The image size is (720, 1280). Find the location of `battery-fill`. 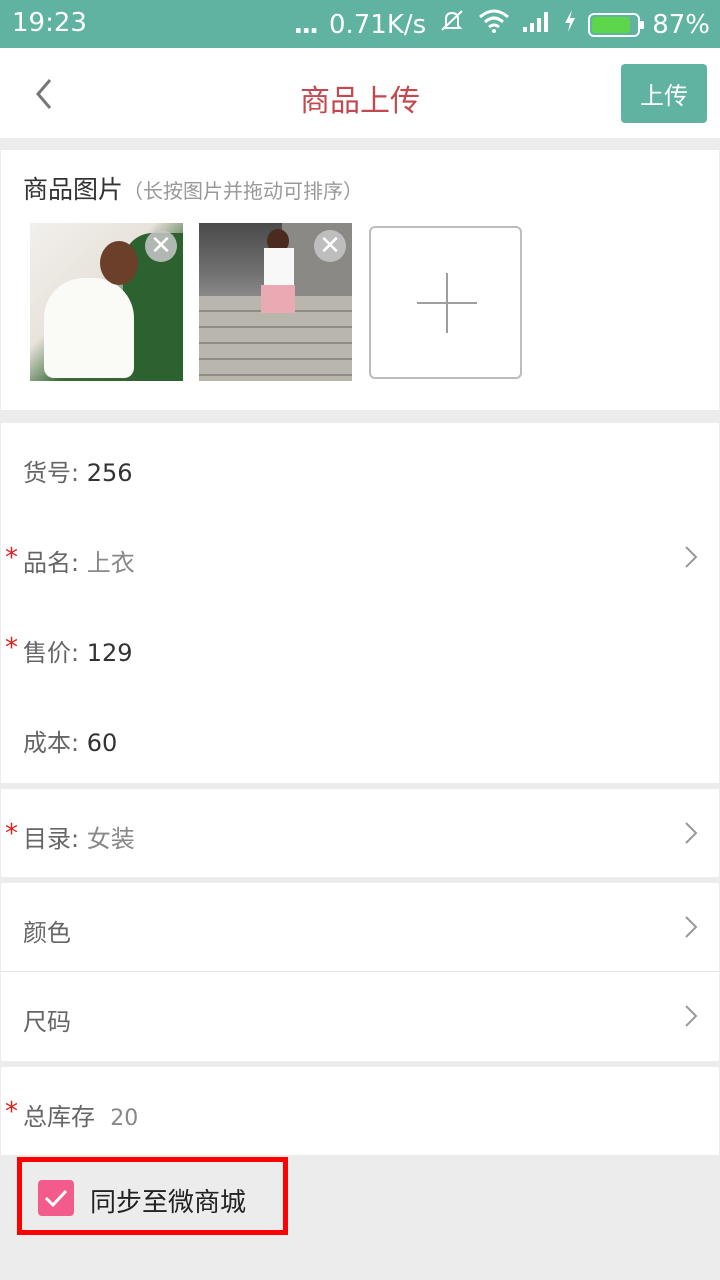

battery-fill is located at coordinates (611, 24).